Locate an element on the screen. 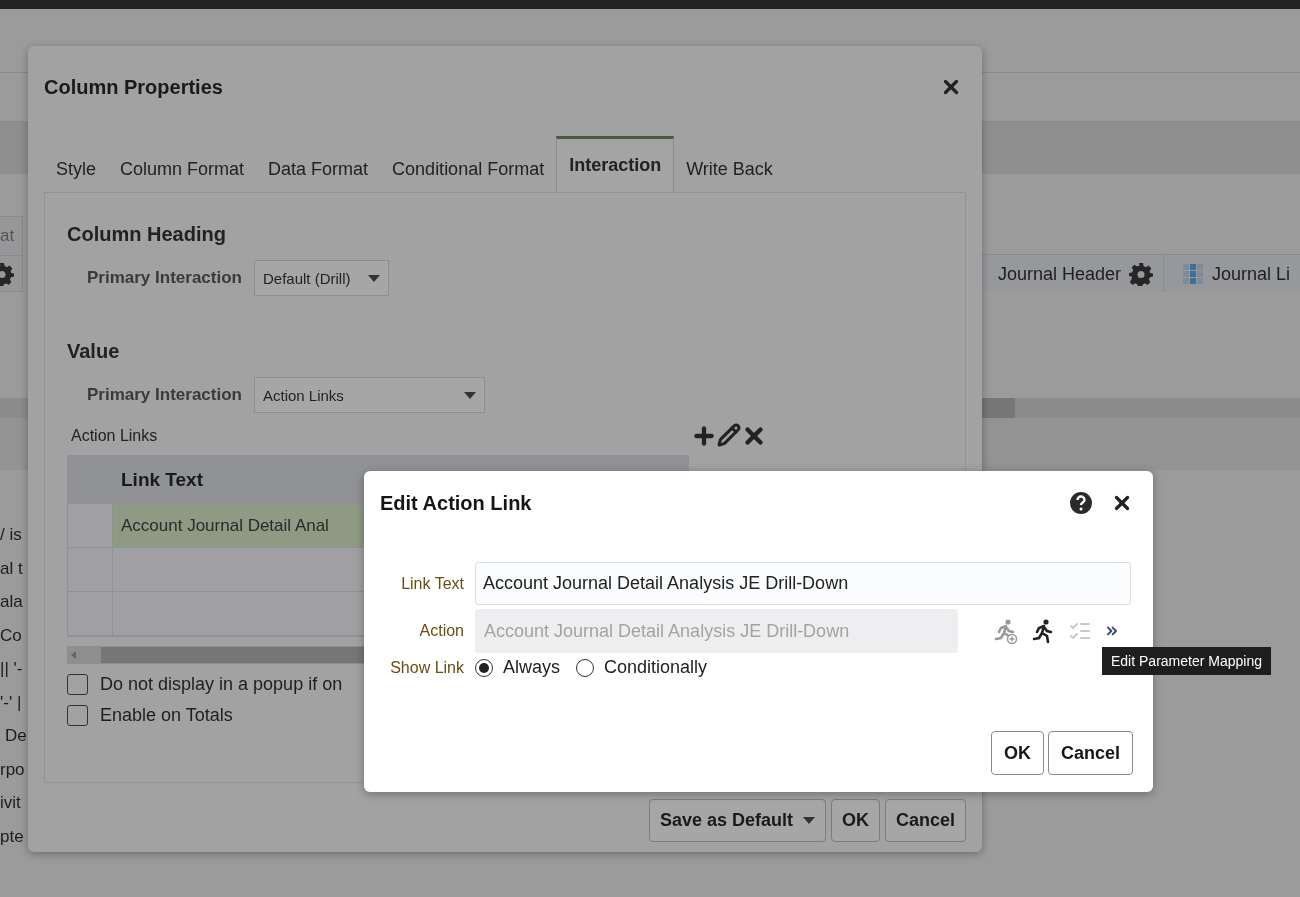  checkbox-label: Do not display in a popup if on is located at coordinates (221, 684).